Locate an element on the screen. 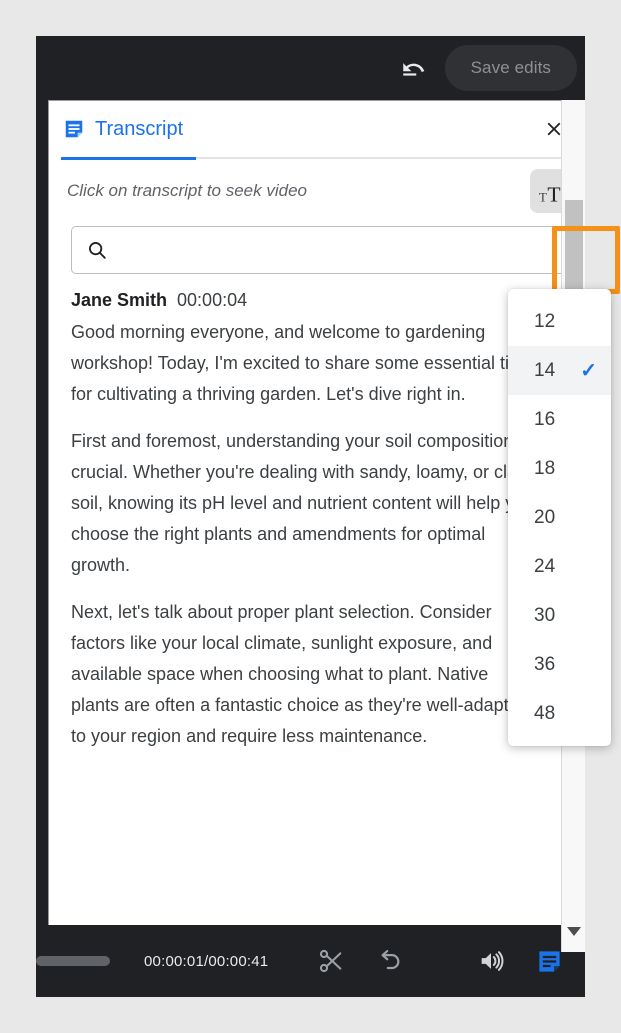 This screenshot has height=1033, width=621. progress-section: 00:00:01/00:00:41 is located at coordinates (152, 961).